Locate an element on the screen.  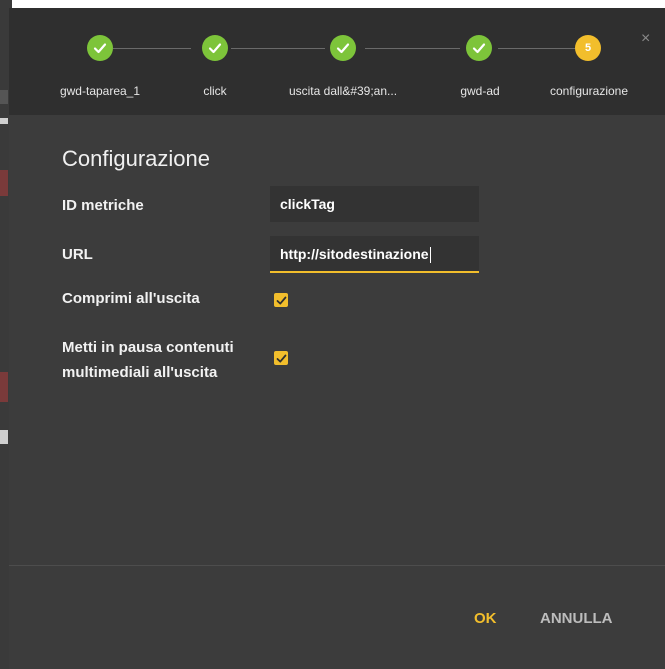
step-label: click is located at coordinates (214, 91).